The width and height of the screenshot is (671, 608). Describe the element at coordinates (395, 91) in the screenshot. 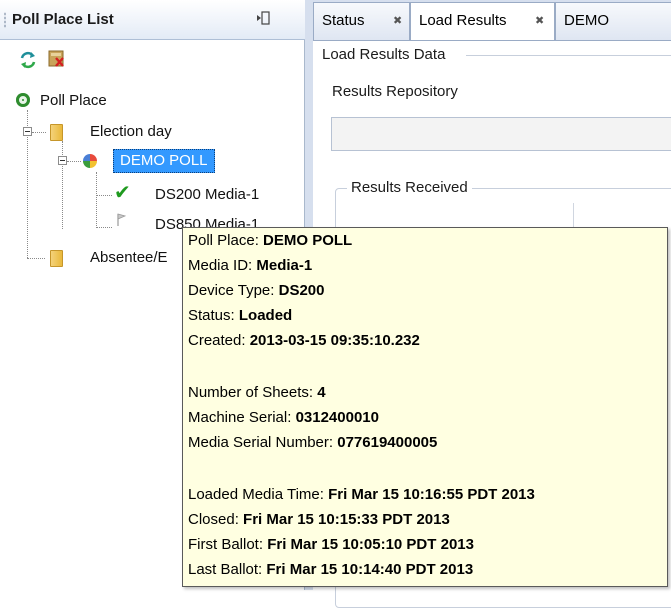

I see `results-repository-label: Results Repository` at that location.